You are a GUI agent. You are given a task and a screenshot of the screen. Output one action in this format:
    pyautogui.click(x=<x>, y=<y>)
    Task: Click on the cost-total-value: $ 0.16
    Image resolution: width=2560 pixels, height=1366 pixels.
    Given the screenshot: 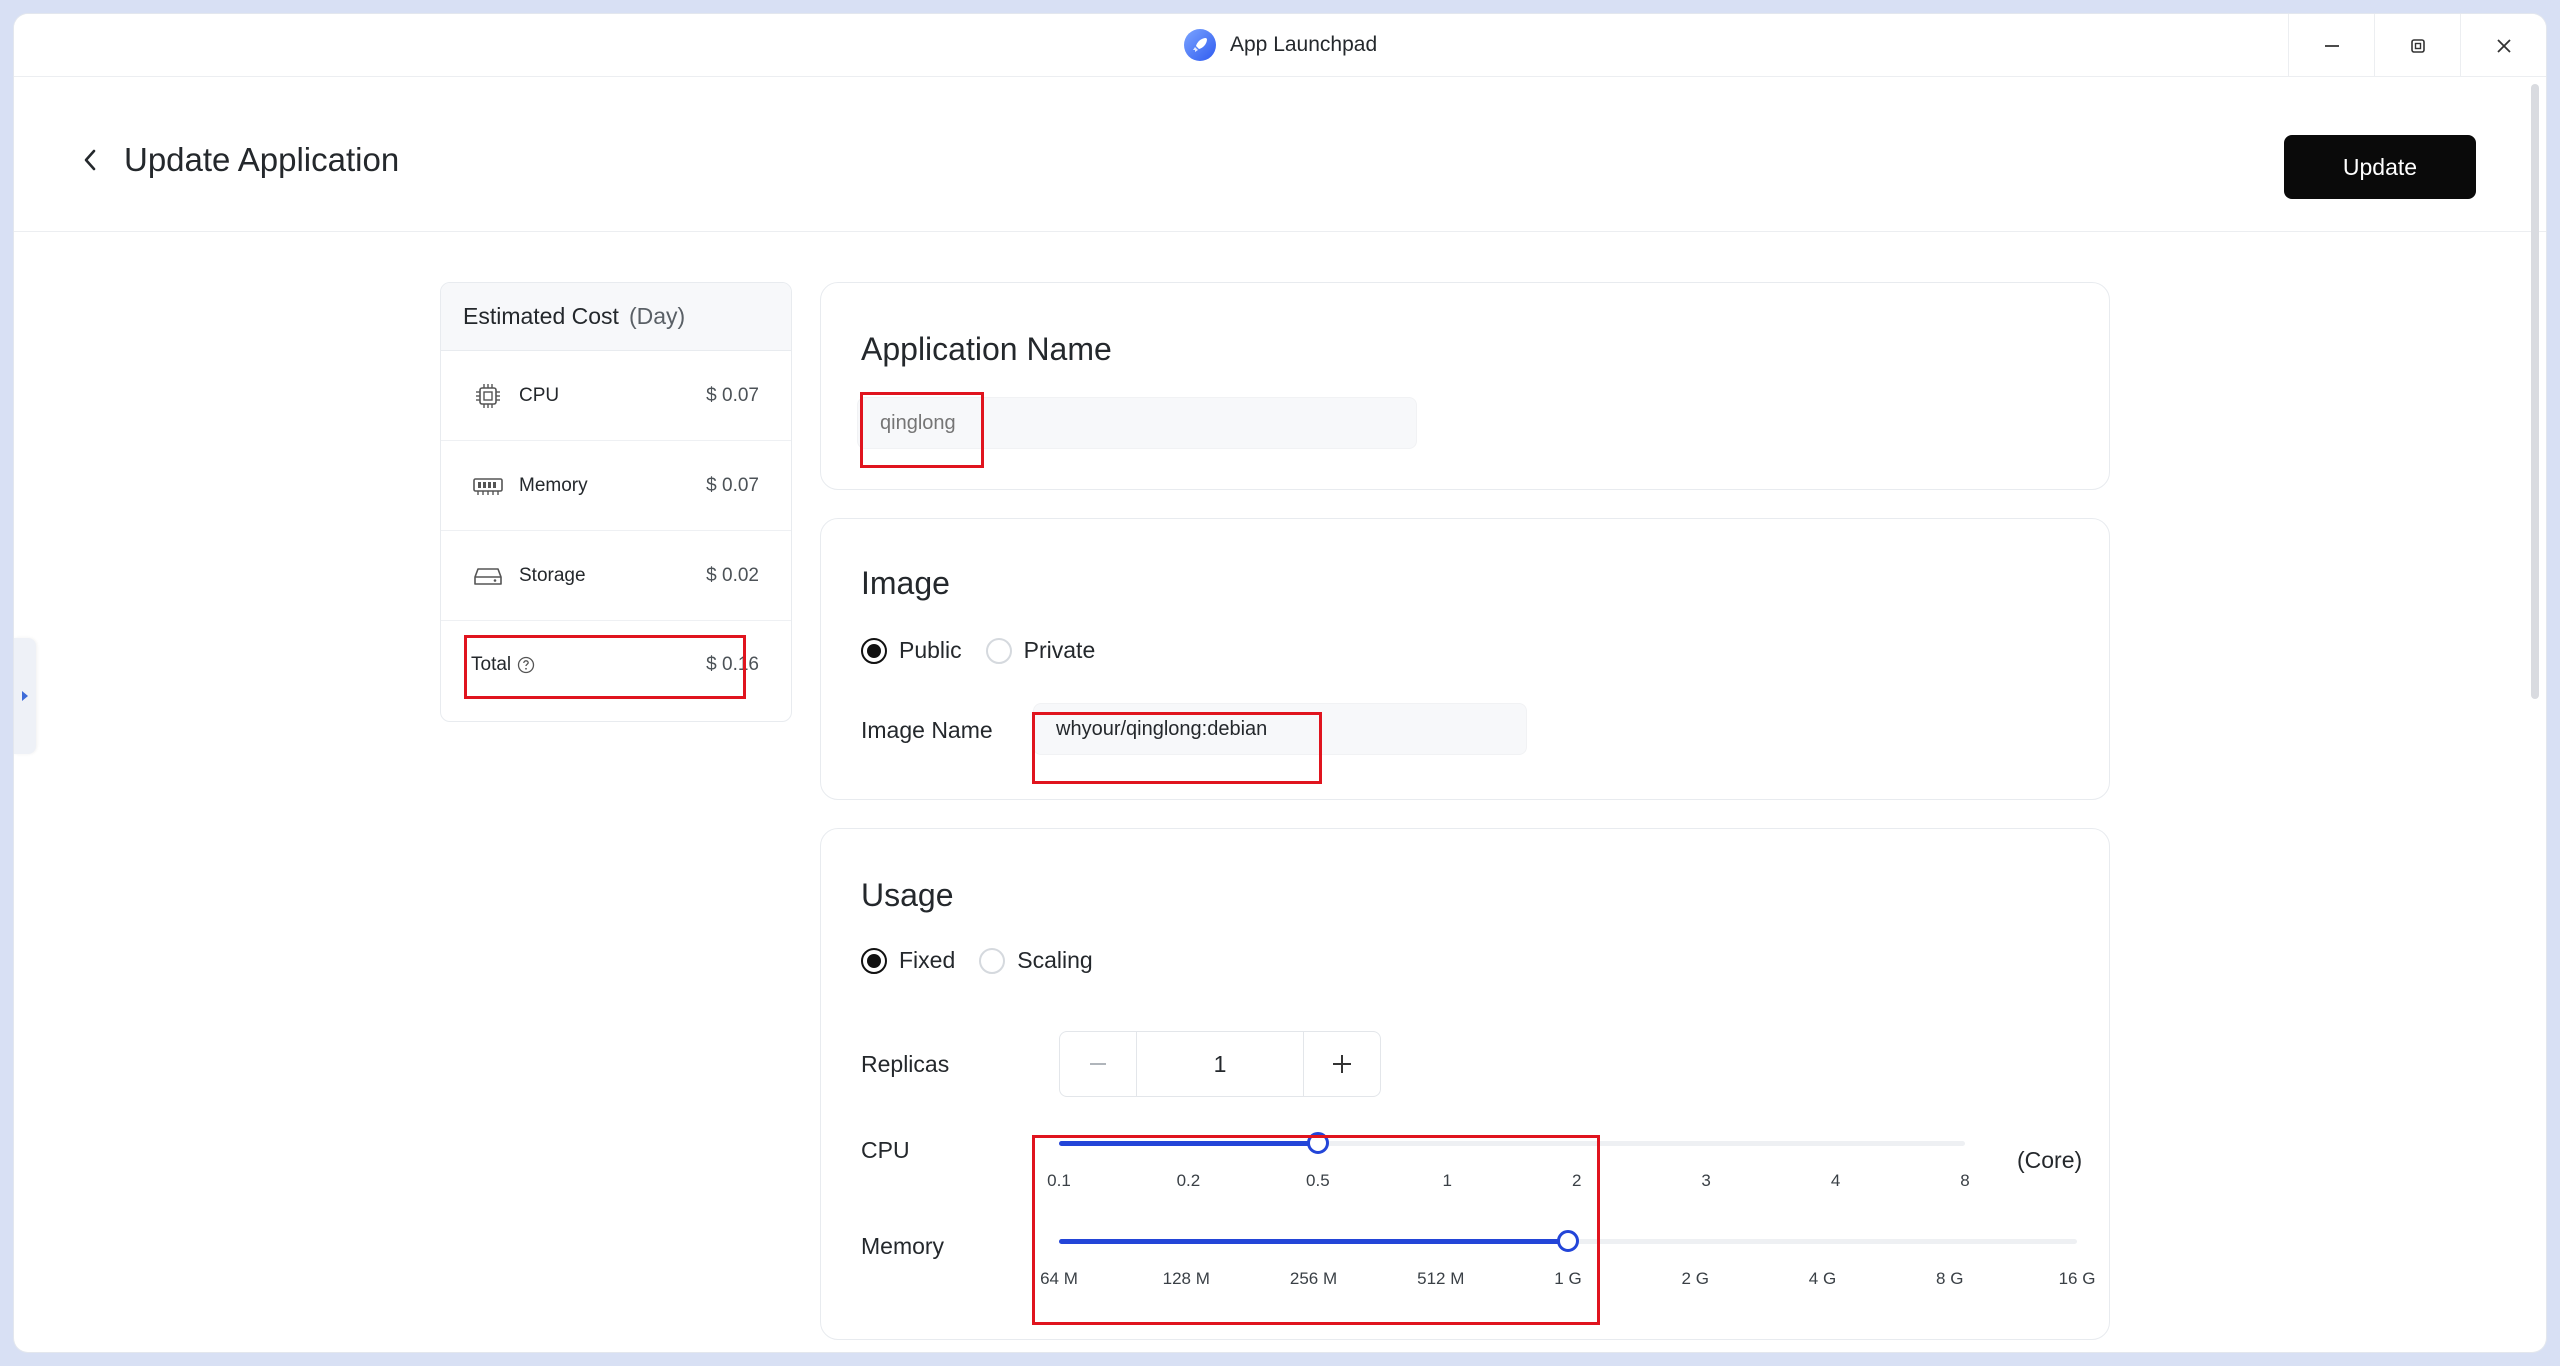 What is the action you would take?
    pyautogui.click(x=732, y=664)
    